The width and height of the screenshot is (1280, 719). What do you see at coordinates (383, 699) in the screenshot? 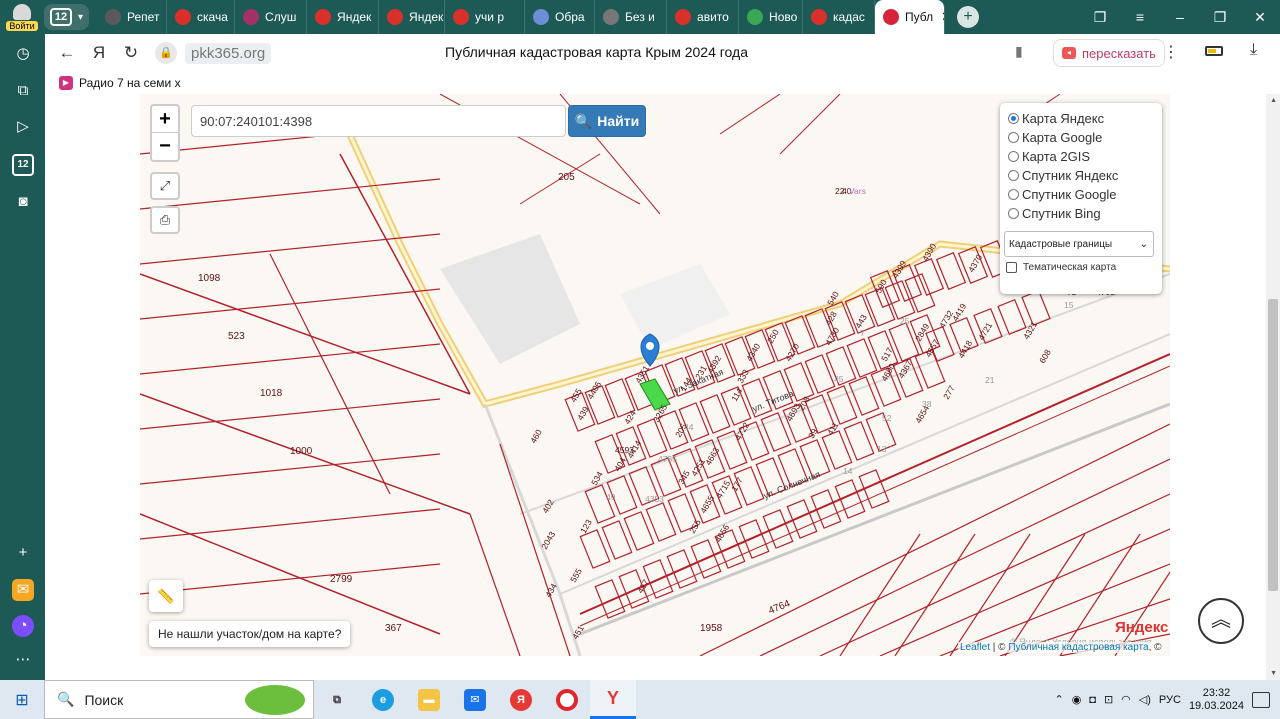
I see `edge-app: e` at bounding box center [383, 699].